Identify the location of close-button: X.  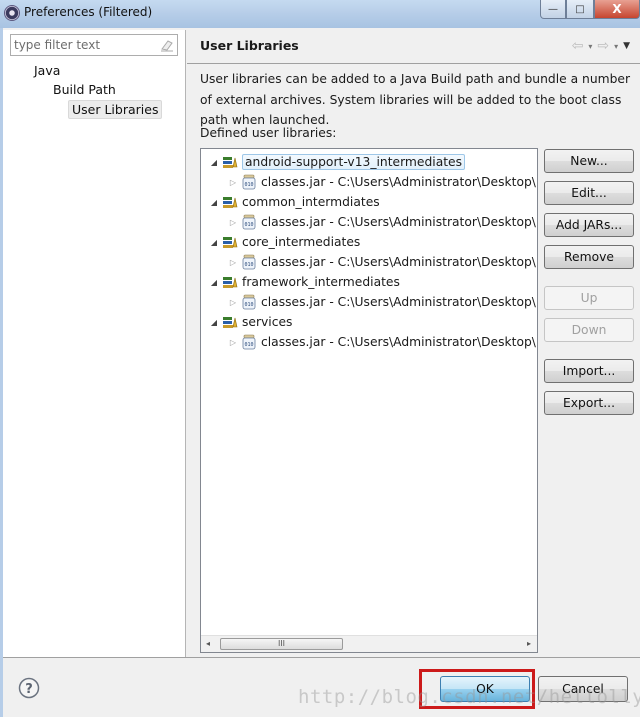
(617, 9).